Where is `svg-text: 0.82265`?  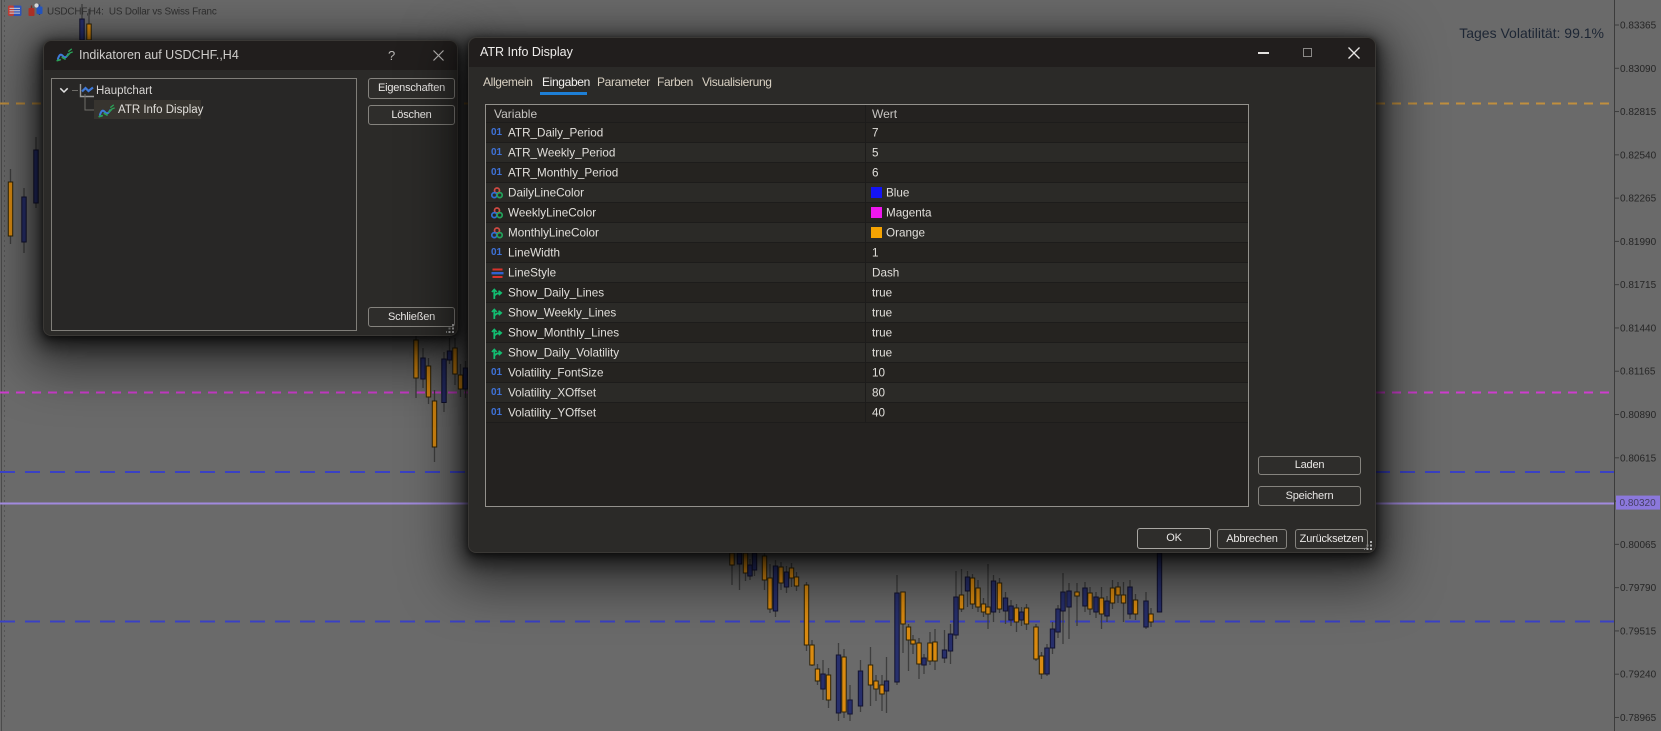 svg-text: 0.82265 is located at coordinates (1638, 199).